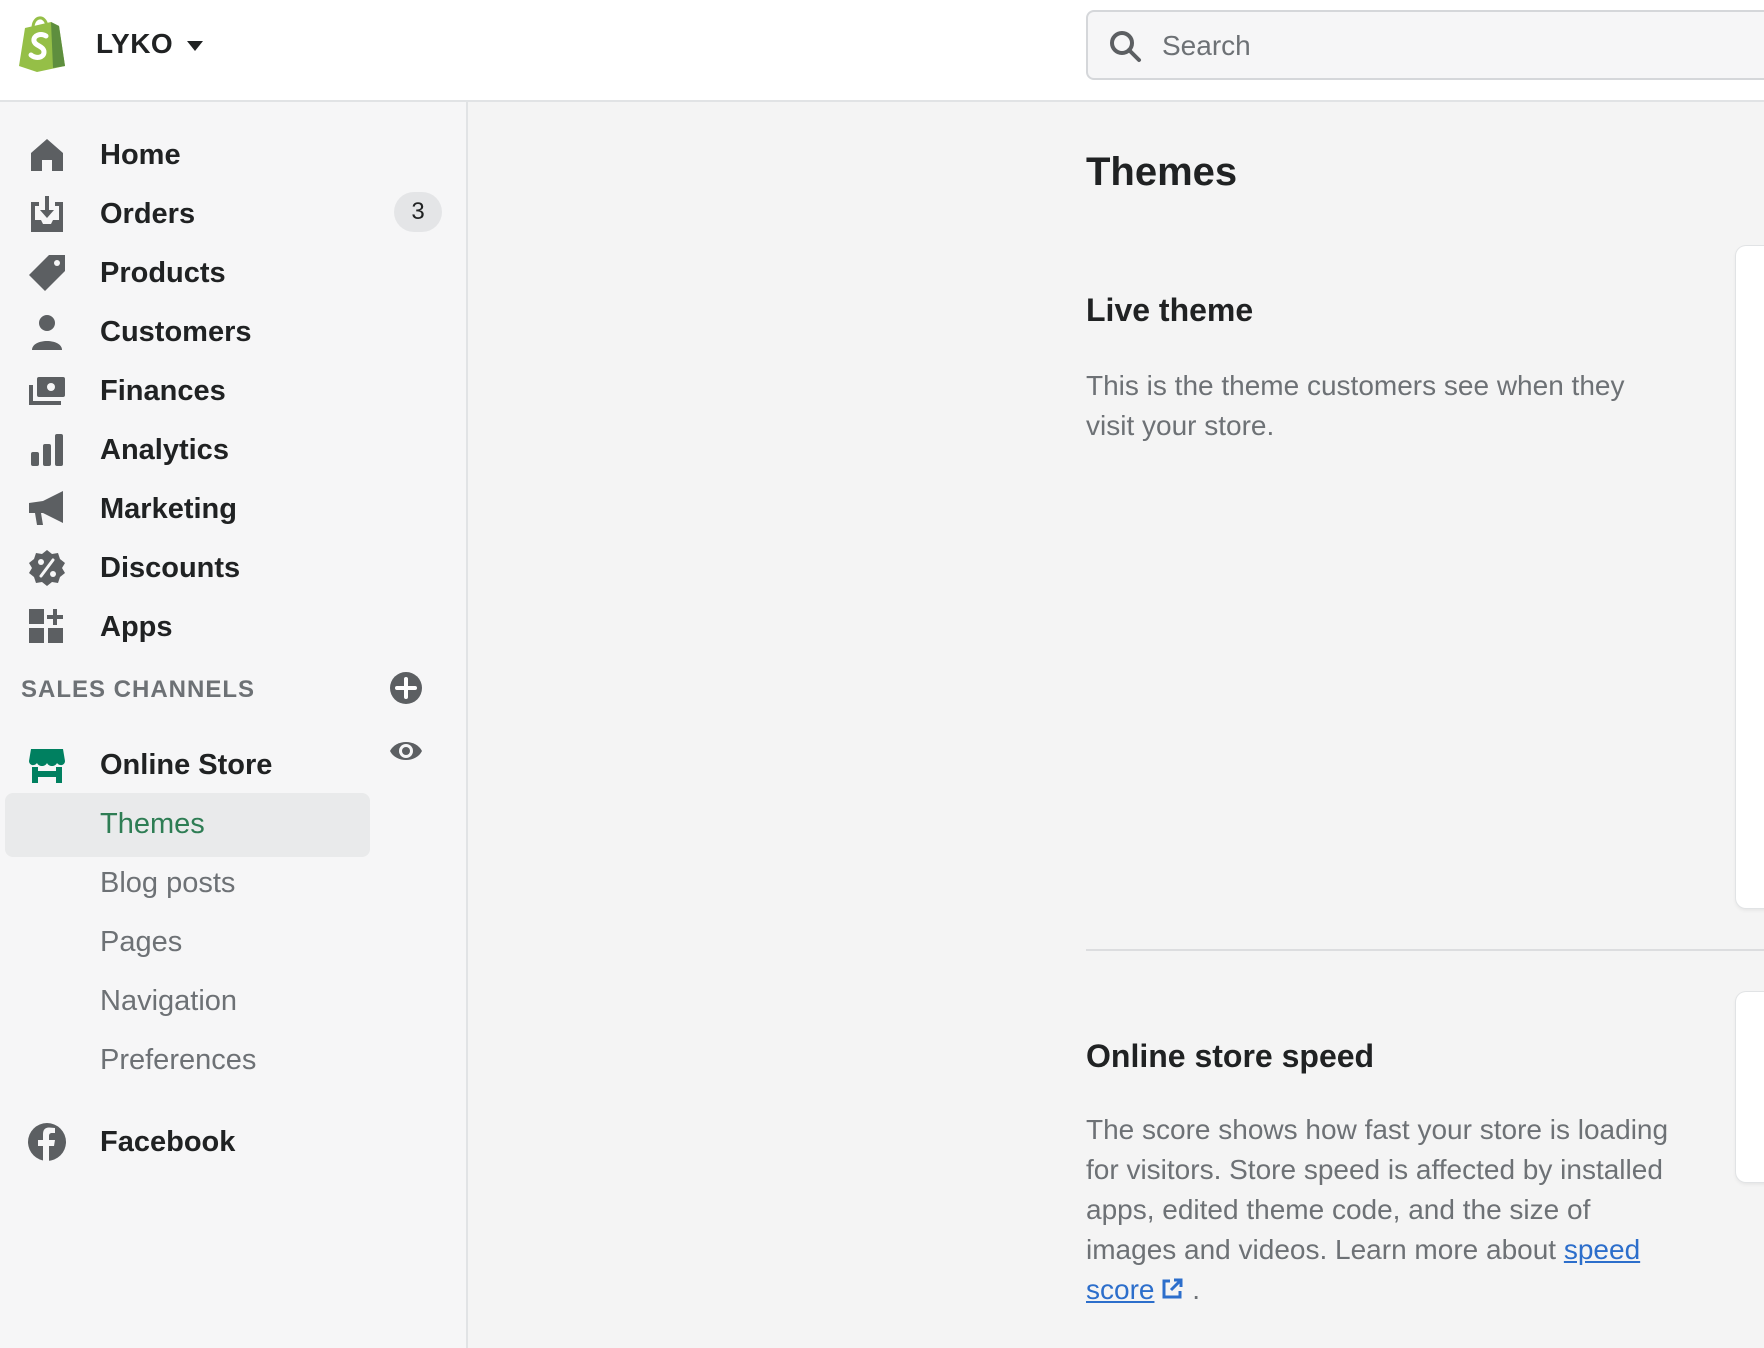 The height and width of the screenshot is (1348, 1764). Describe the element at coordinates (1425, 950) in the screenshot. I see `section-divider` at that location.